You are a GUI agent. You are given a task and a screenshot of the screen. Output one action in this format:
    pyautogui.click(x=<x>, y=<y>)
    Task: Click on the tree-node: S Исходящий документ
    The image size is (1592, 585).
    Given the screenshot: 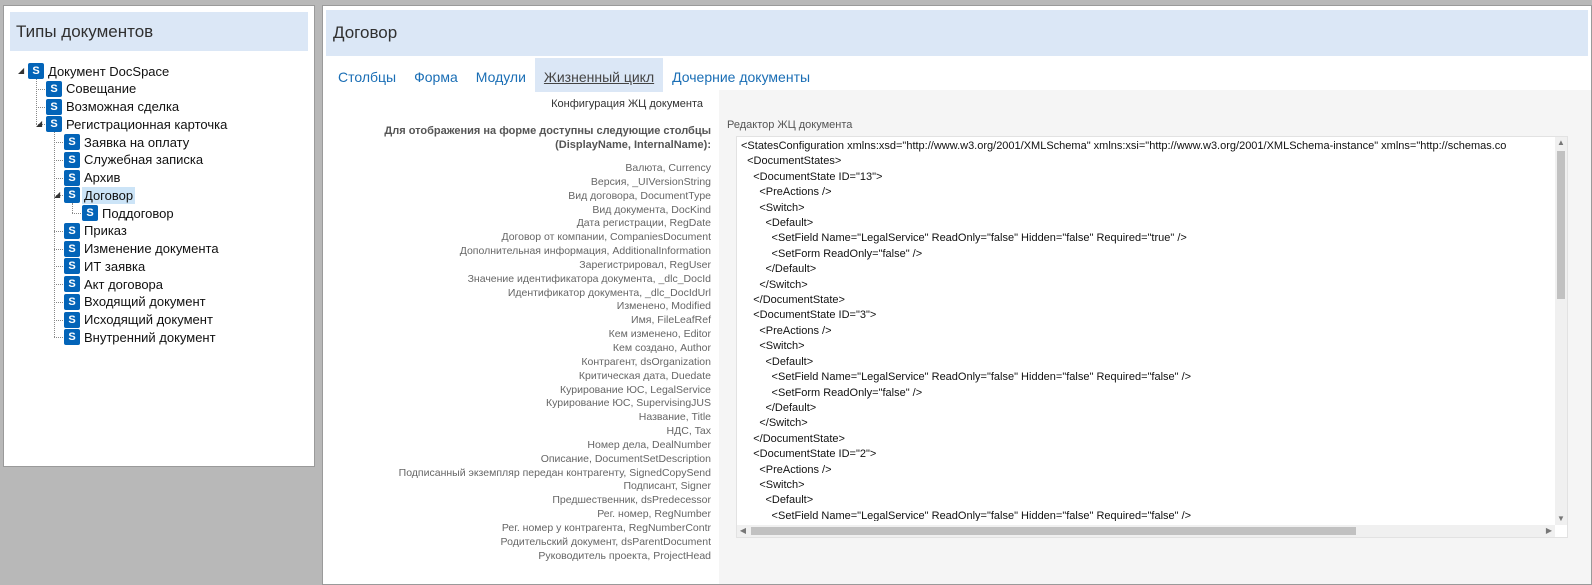 What is the action you would take?
    pyautogui.click(x=139, y=320)
    